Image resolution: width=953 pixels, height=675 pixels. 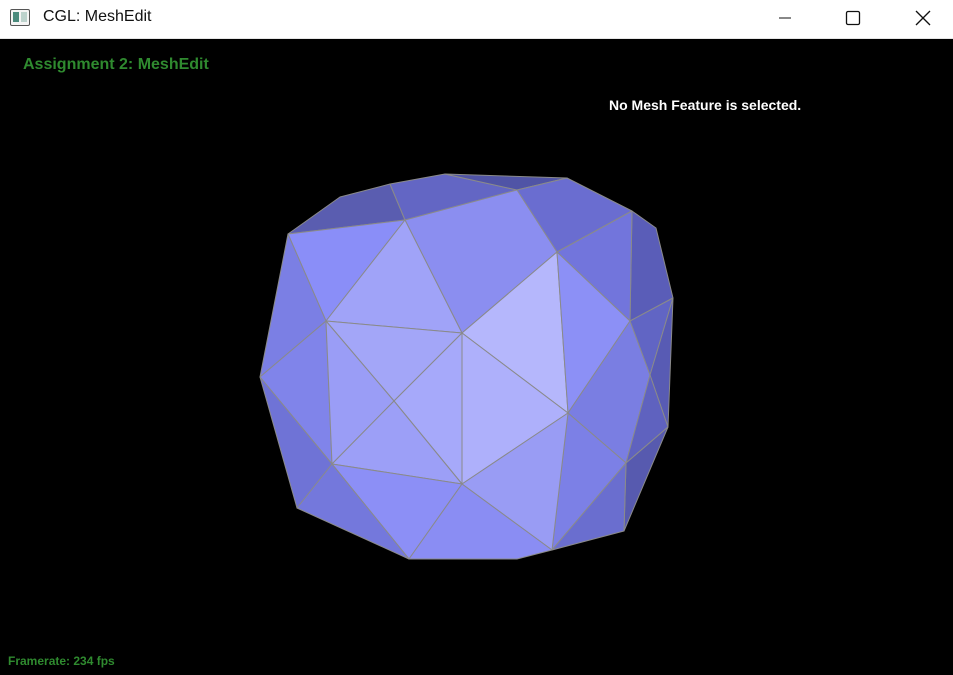 I want to click on app-window-icon, so click(x=20, y=17).